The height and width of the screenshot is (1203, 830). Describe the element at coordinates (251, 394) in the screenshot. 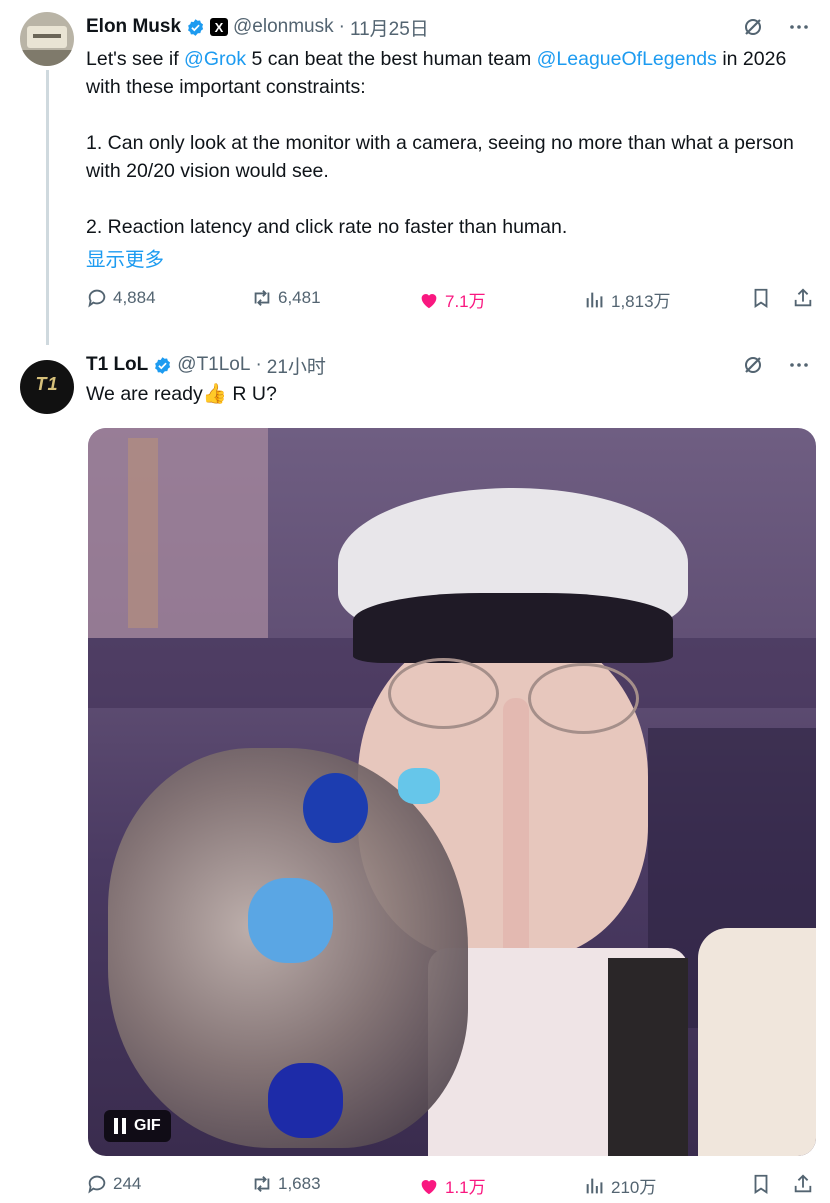

I see `text-segment: R U?` at that location.